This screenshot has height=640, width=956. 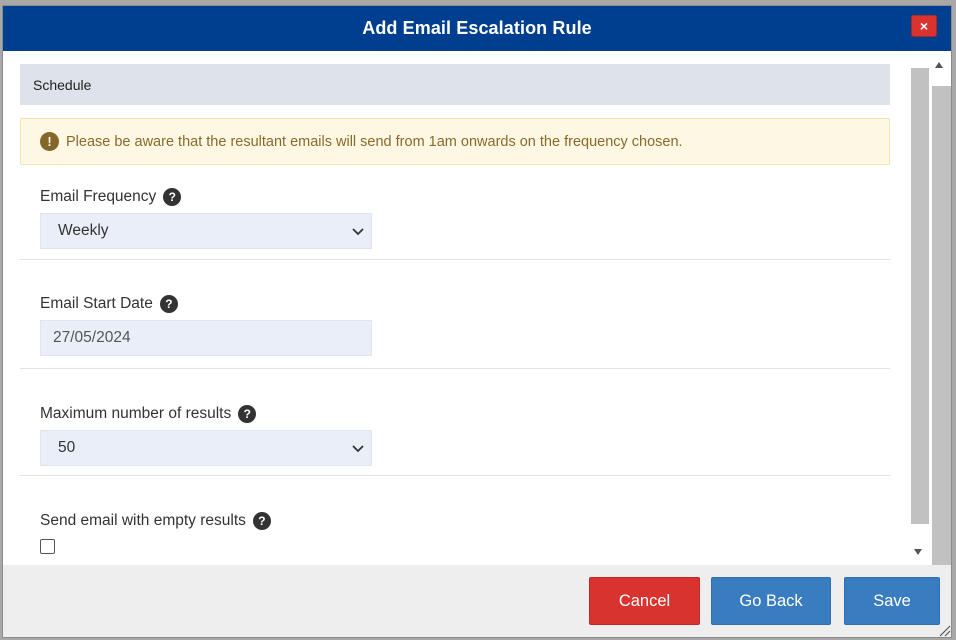 What do you see at coordinates (771, 601) in the screenshot?
I see `go-back-button: Go Back` at bounding box center [771, 601].